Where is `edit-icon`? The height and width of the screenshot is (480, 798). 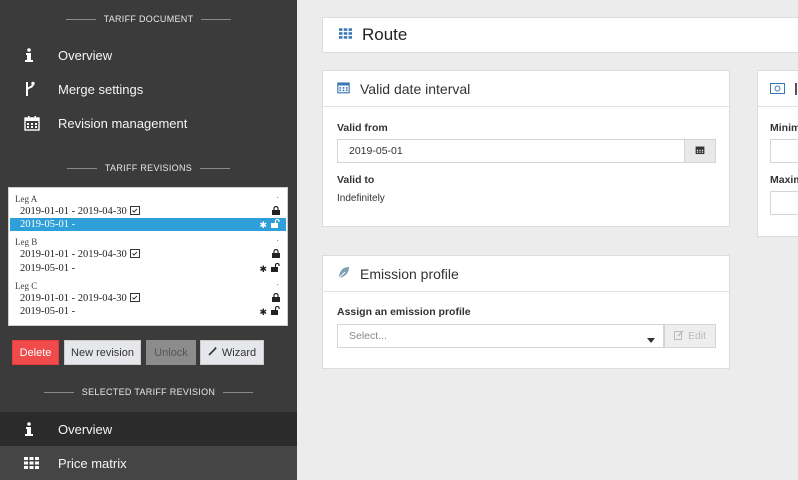 edit-icon is located at coordinates (678, 336).